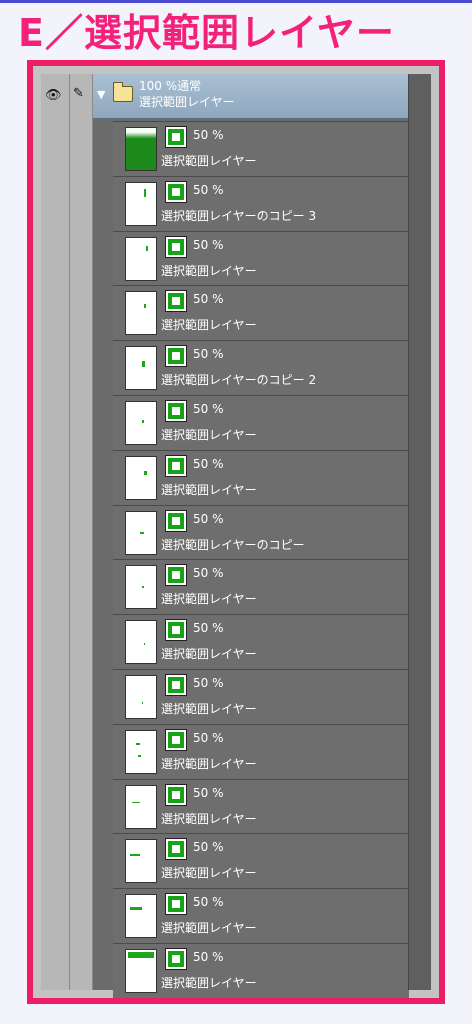 Image resolution: width=472 pixels, height=1024 pixels. What do you see at coordinates (239, 380) in the screenshot?
I see `layer-name: 選択範囲レイヤーのコピー 2` at bounding box center [239, 380].